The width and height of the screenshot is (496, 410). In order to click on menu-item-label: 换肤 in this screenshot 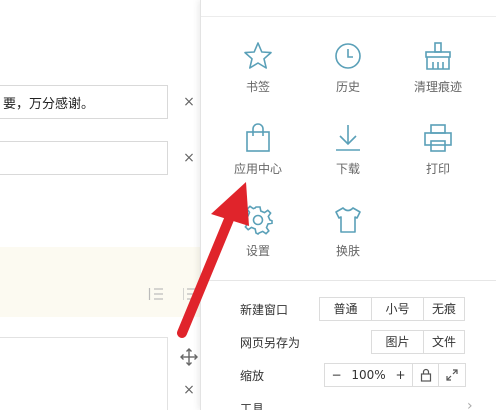, I will do `click(347, 251)`.